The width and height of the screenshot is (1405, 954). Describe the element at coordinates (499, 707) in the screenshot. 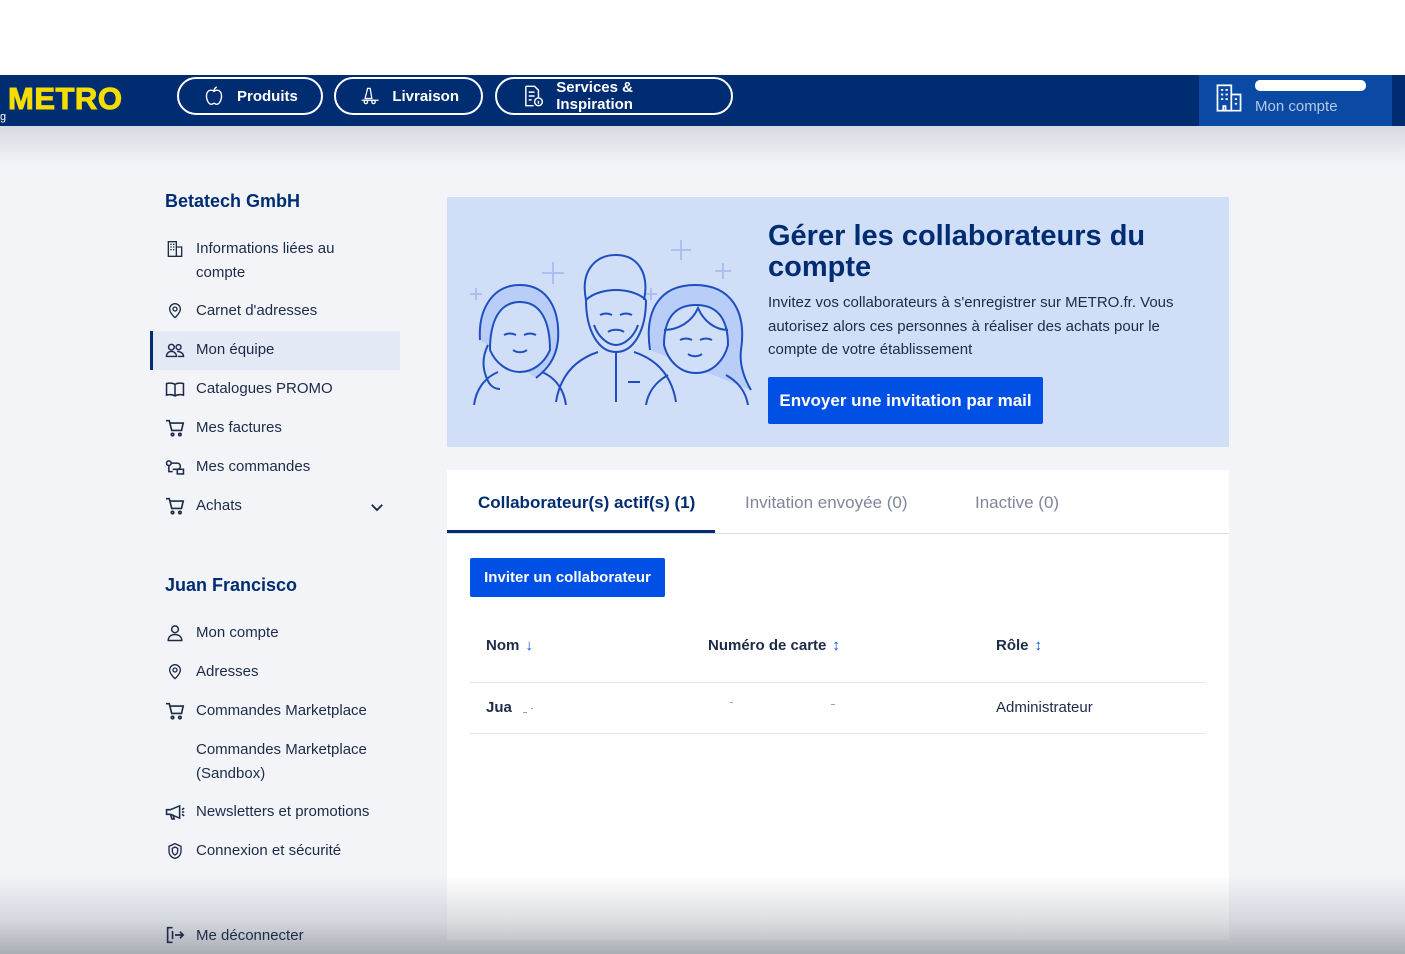

I see `table-cell-name: Jua` at that location.